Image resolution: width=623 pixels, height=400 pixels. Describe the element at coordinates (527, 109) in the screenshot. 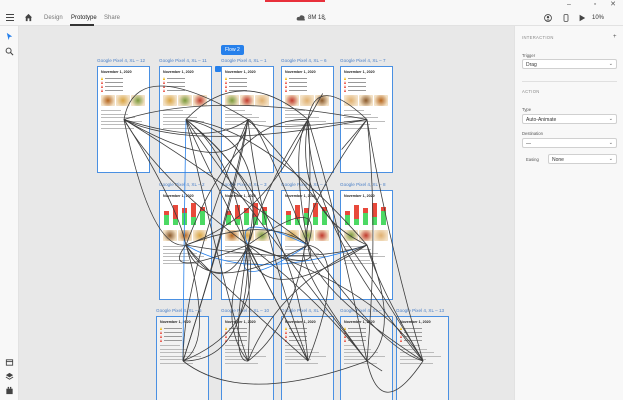

I see `type-label: Type` at that location.